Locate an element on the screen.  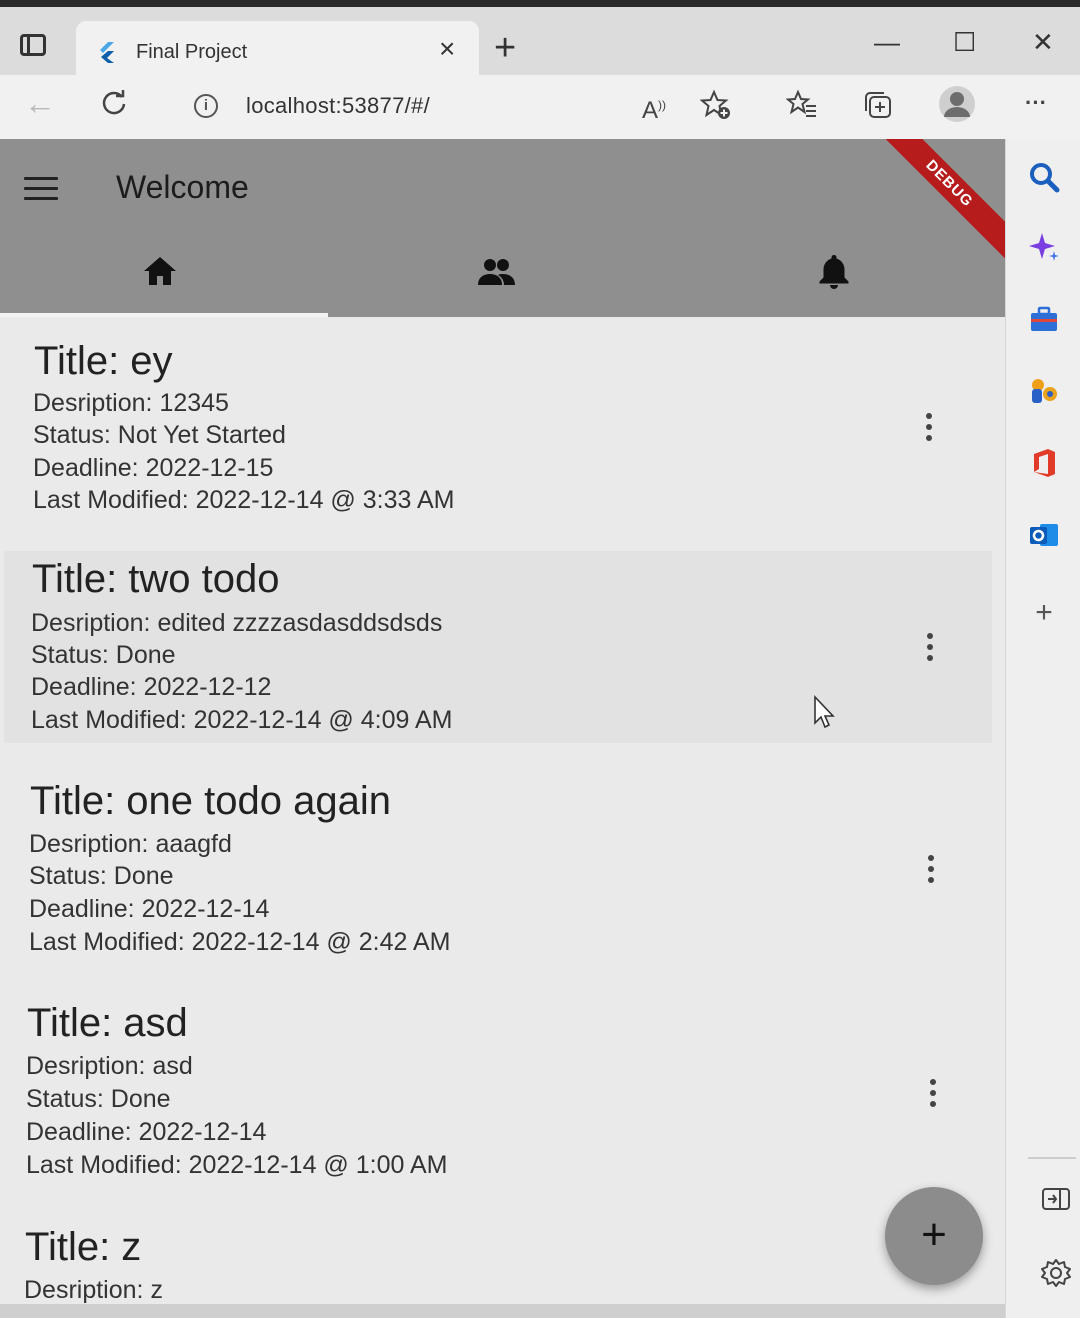
bell-icon is located at coordinates (834, 271).